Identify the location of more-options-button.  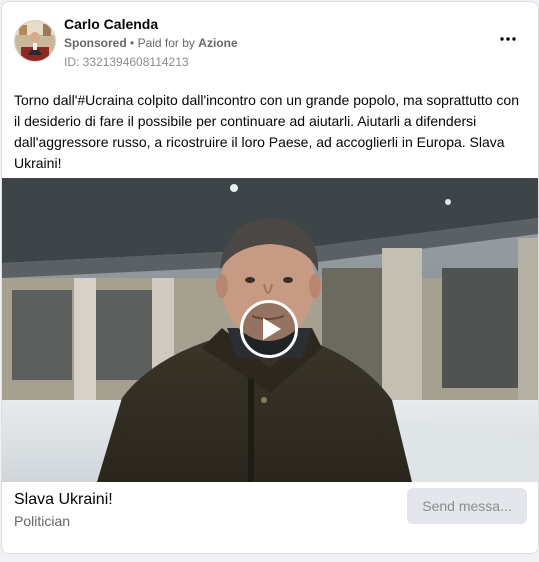
(508, 39).